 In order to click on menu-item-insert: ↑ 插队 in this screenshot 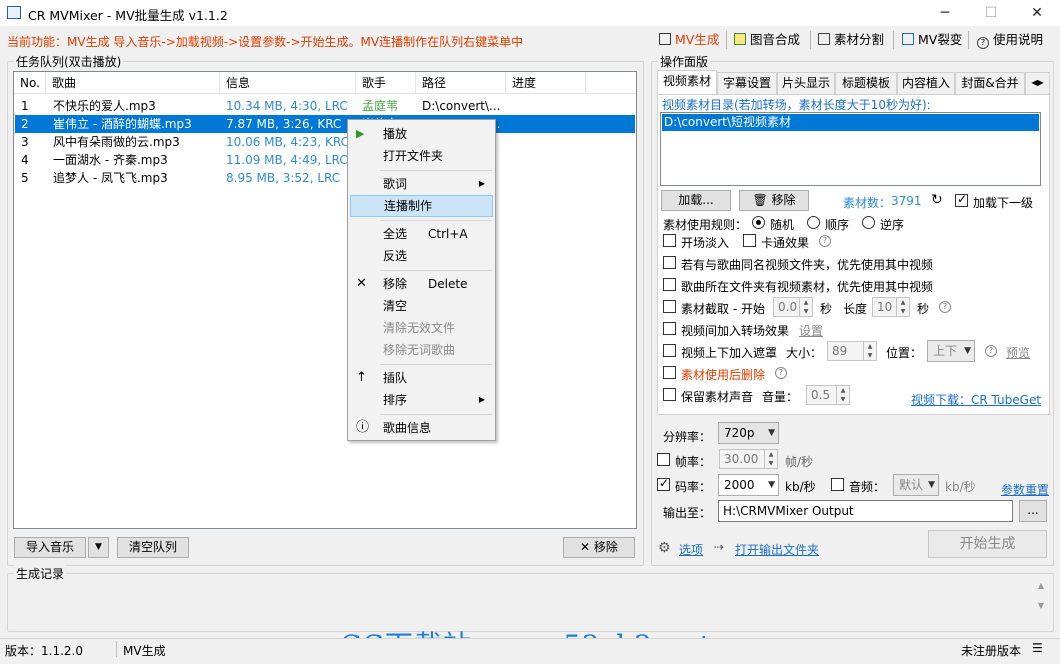, I will do `click(421, 378)`.